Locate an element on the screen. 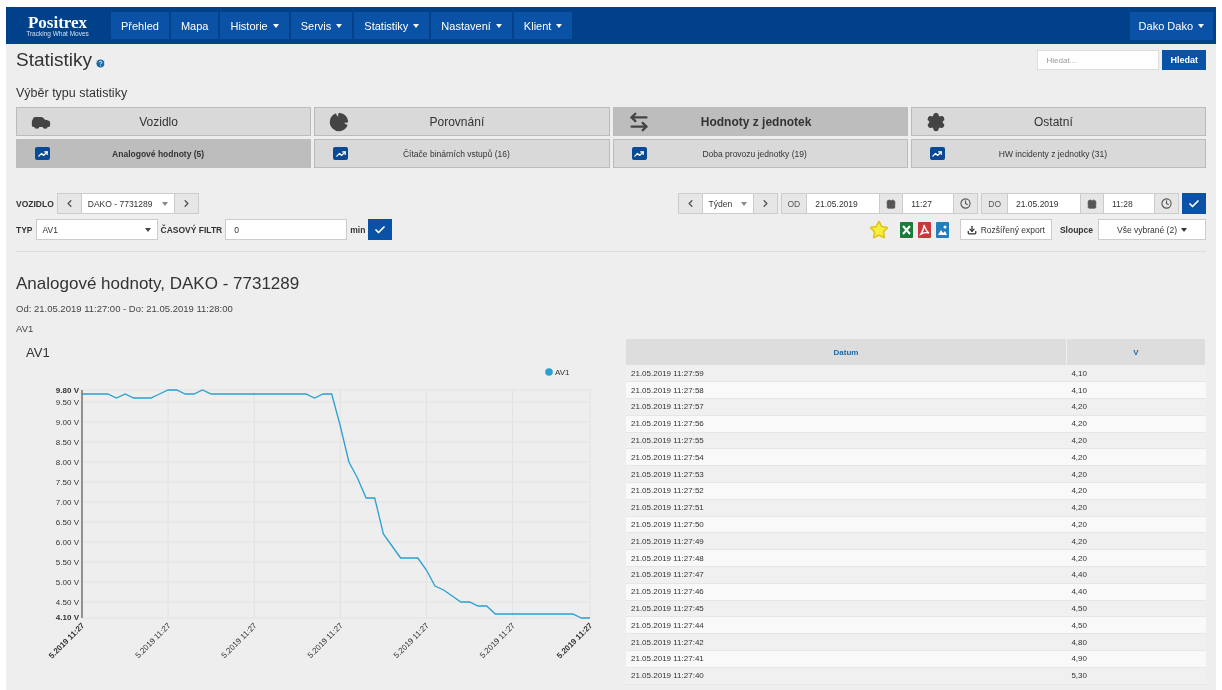 This screenshot has width=1222, height=690. nav-item: Servis is located at coordinates (321, 25).